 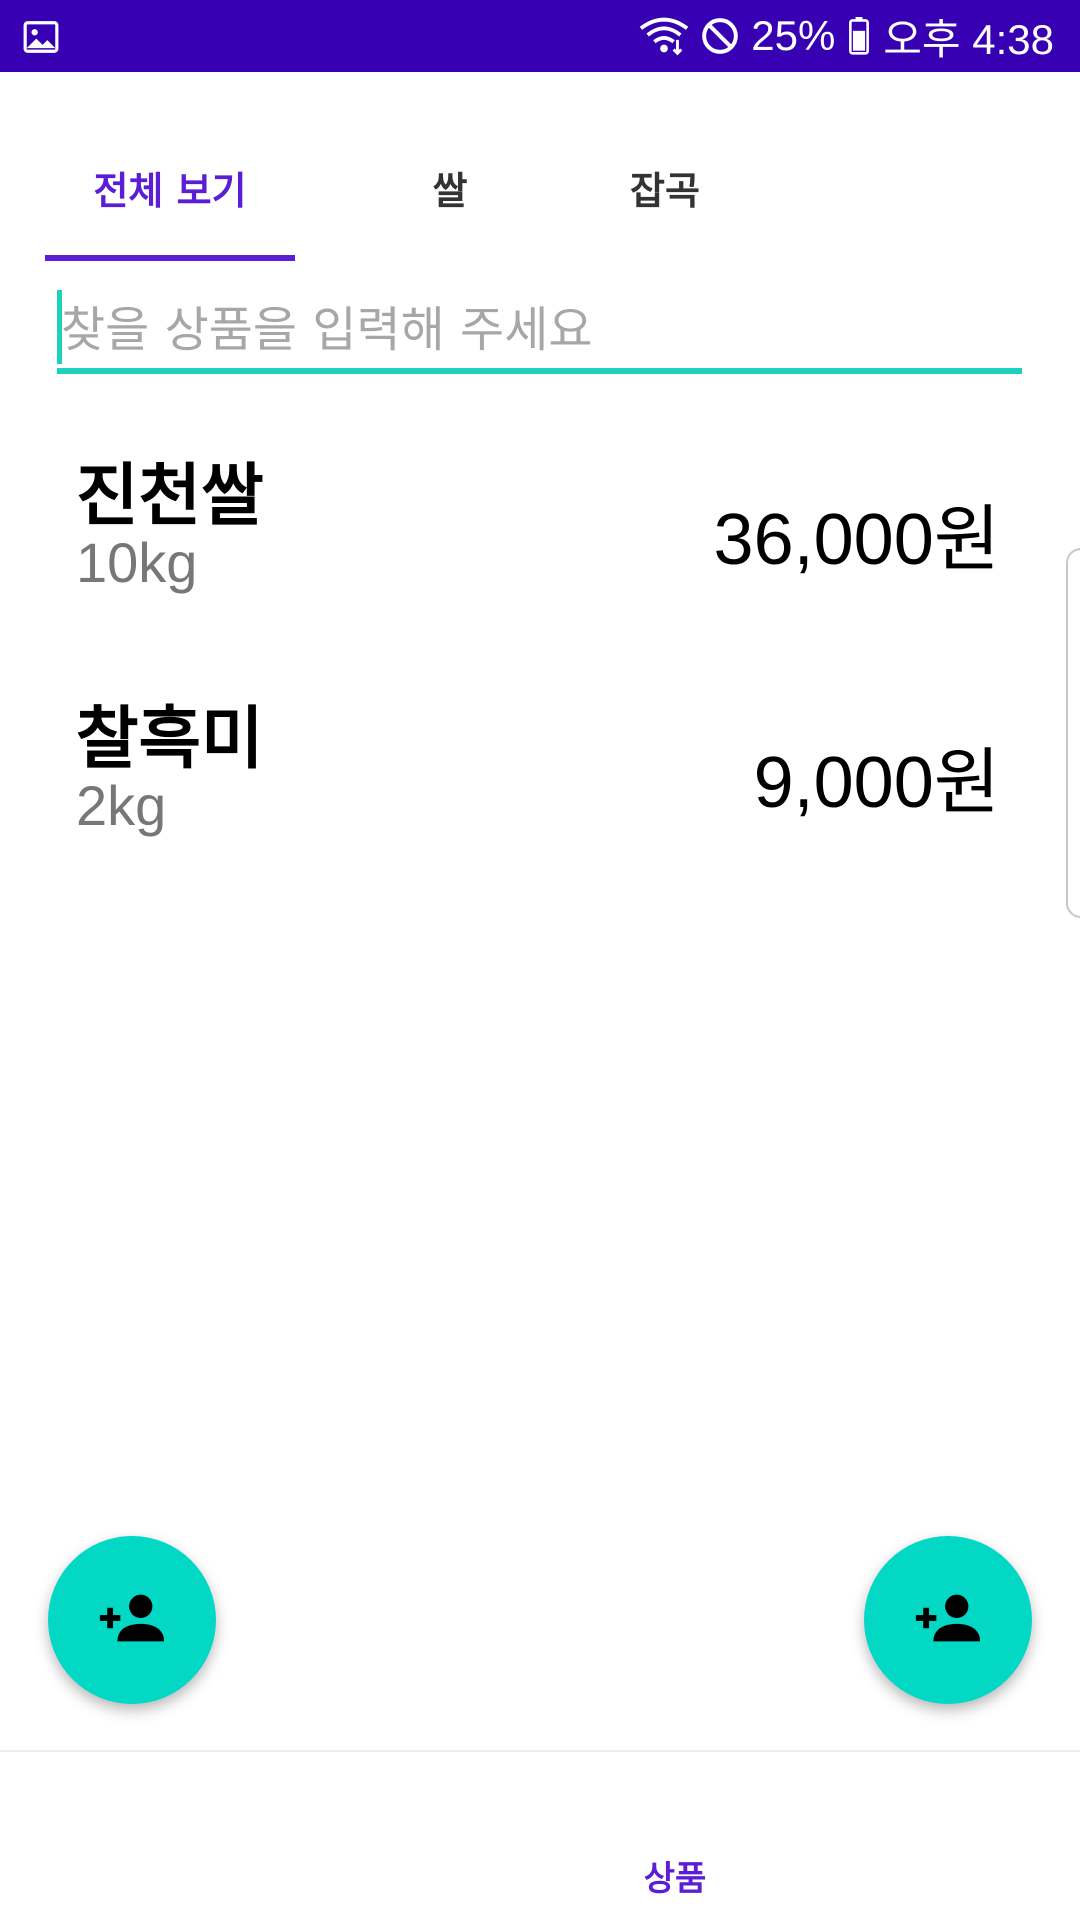 What do you see at coordinates (664, 36) in the screenshot?
I see `wifi-icon` at bounding box center [664, 36].